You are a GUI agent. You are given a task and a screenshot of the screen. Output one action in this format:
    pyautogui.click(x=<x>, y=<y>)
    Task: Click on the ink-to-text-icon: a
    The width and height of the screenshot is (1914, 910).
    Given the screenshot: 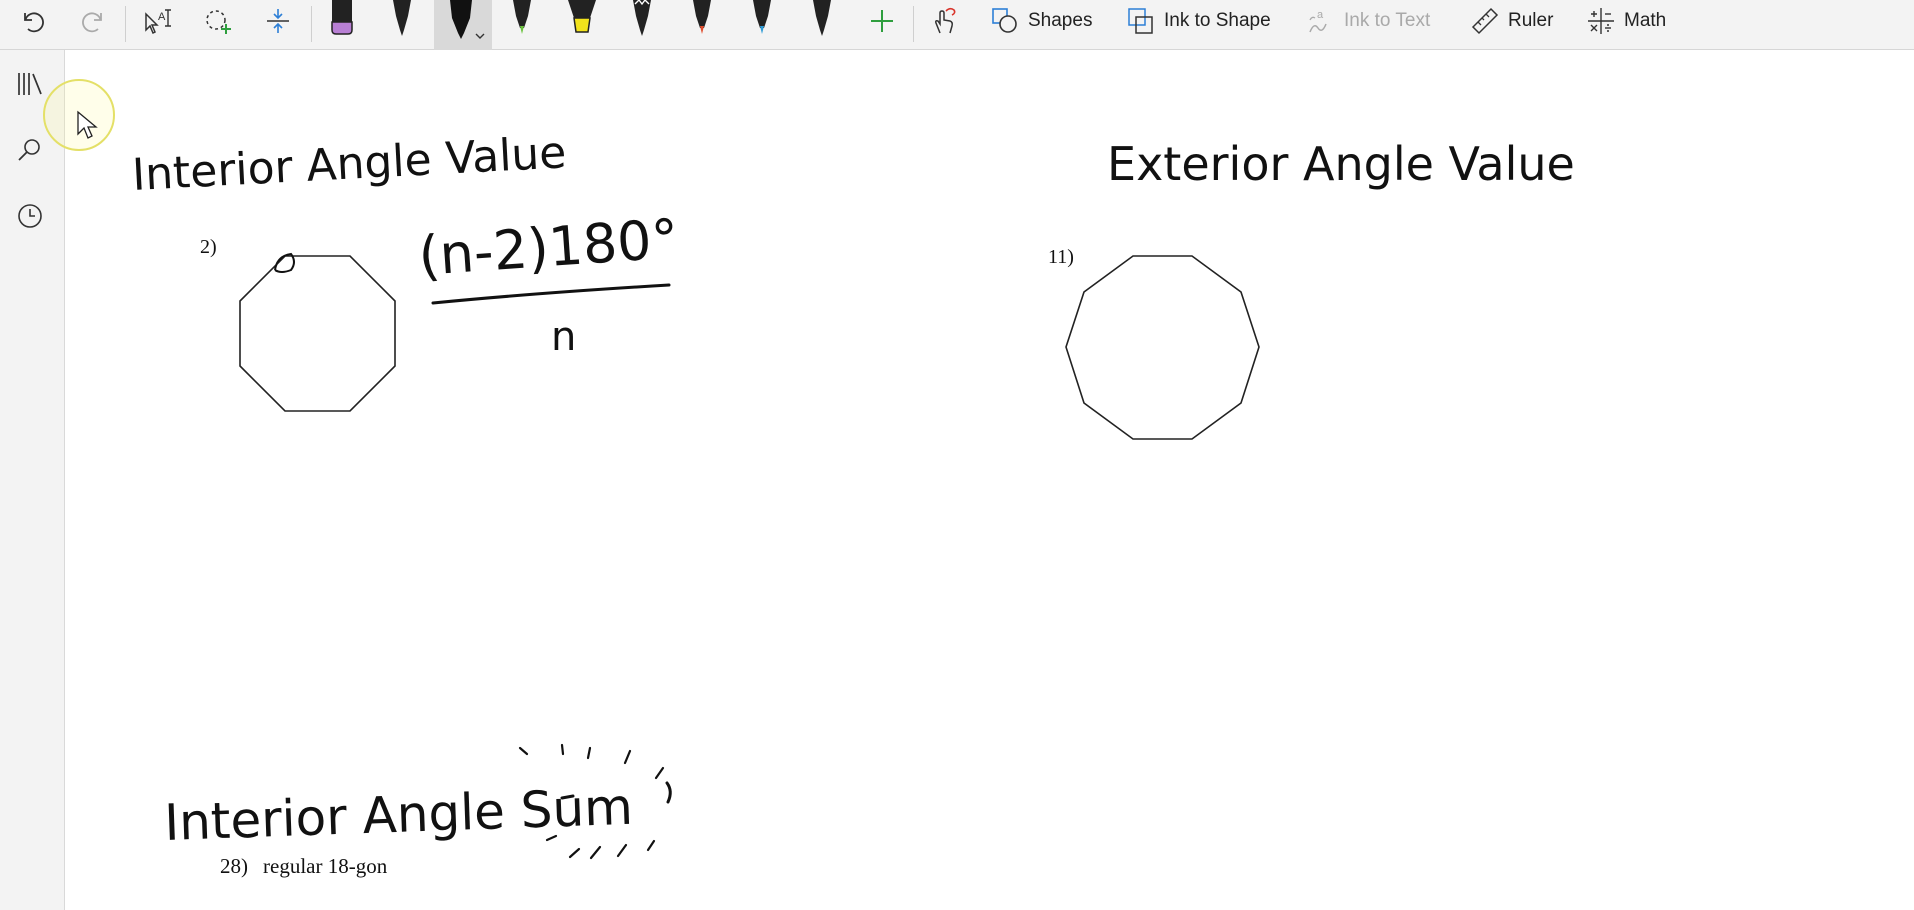 What is the action you would take?
    pyautogui.click(x=1318, y=21)
    